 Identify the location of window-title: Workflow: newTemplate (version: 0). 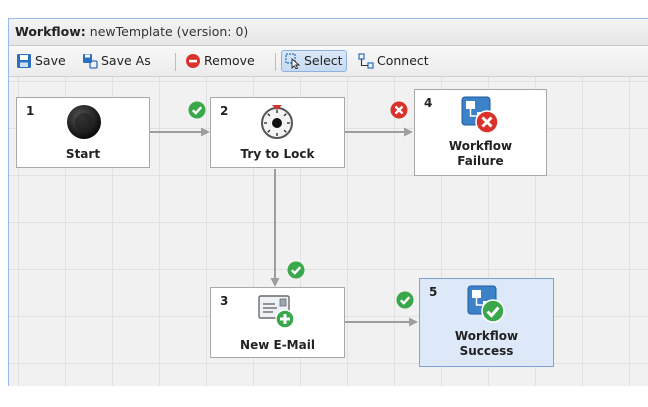
(328, 32).